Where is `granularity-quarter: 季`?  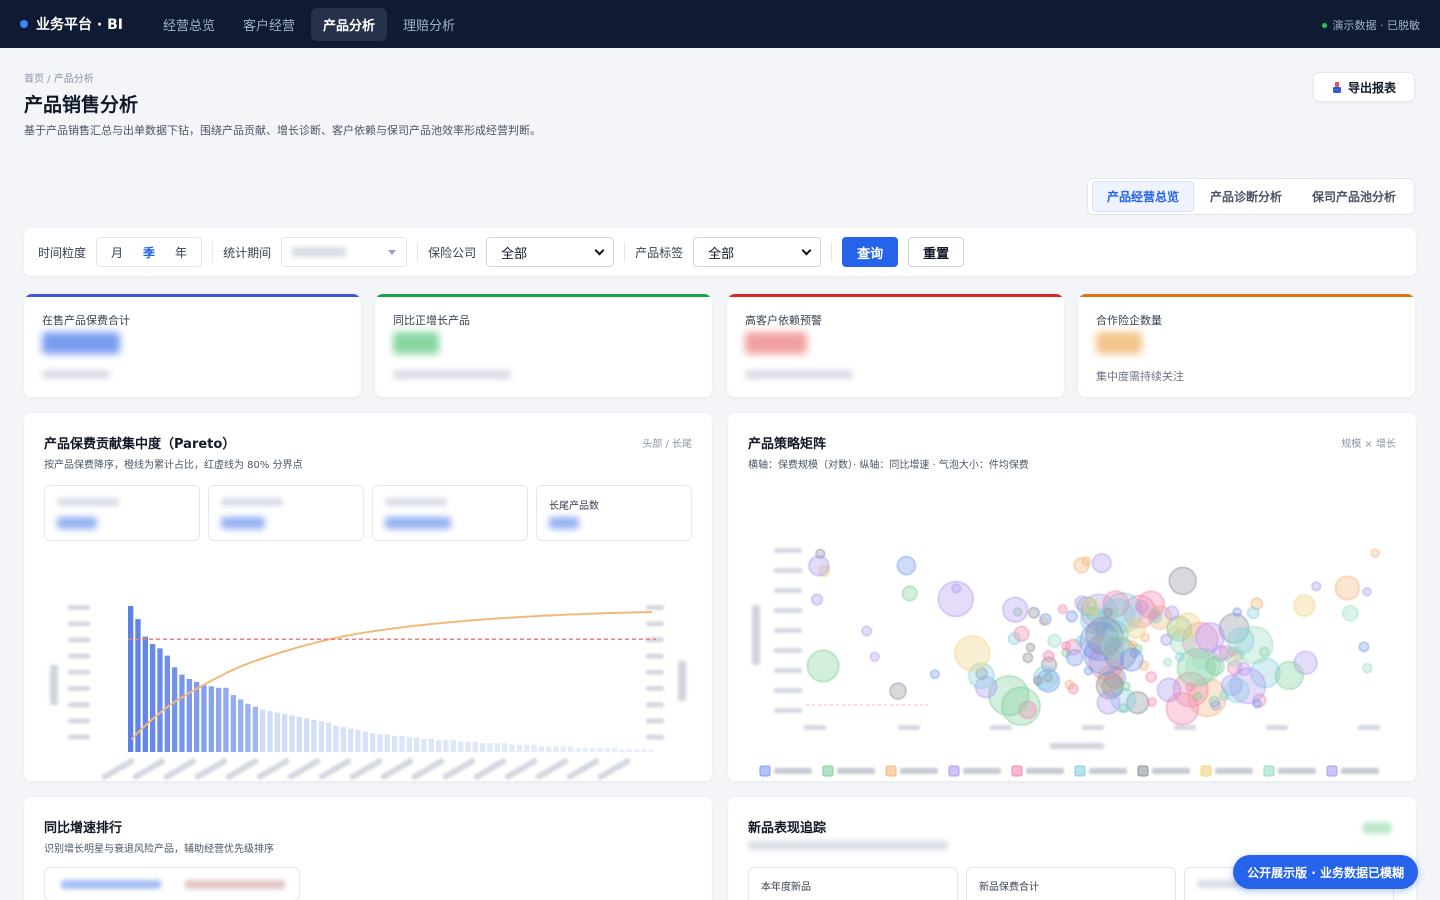
granularity-quarter: 季 is located at coordinates (149, 252).